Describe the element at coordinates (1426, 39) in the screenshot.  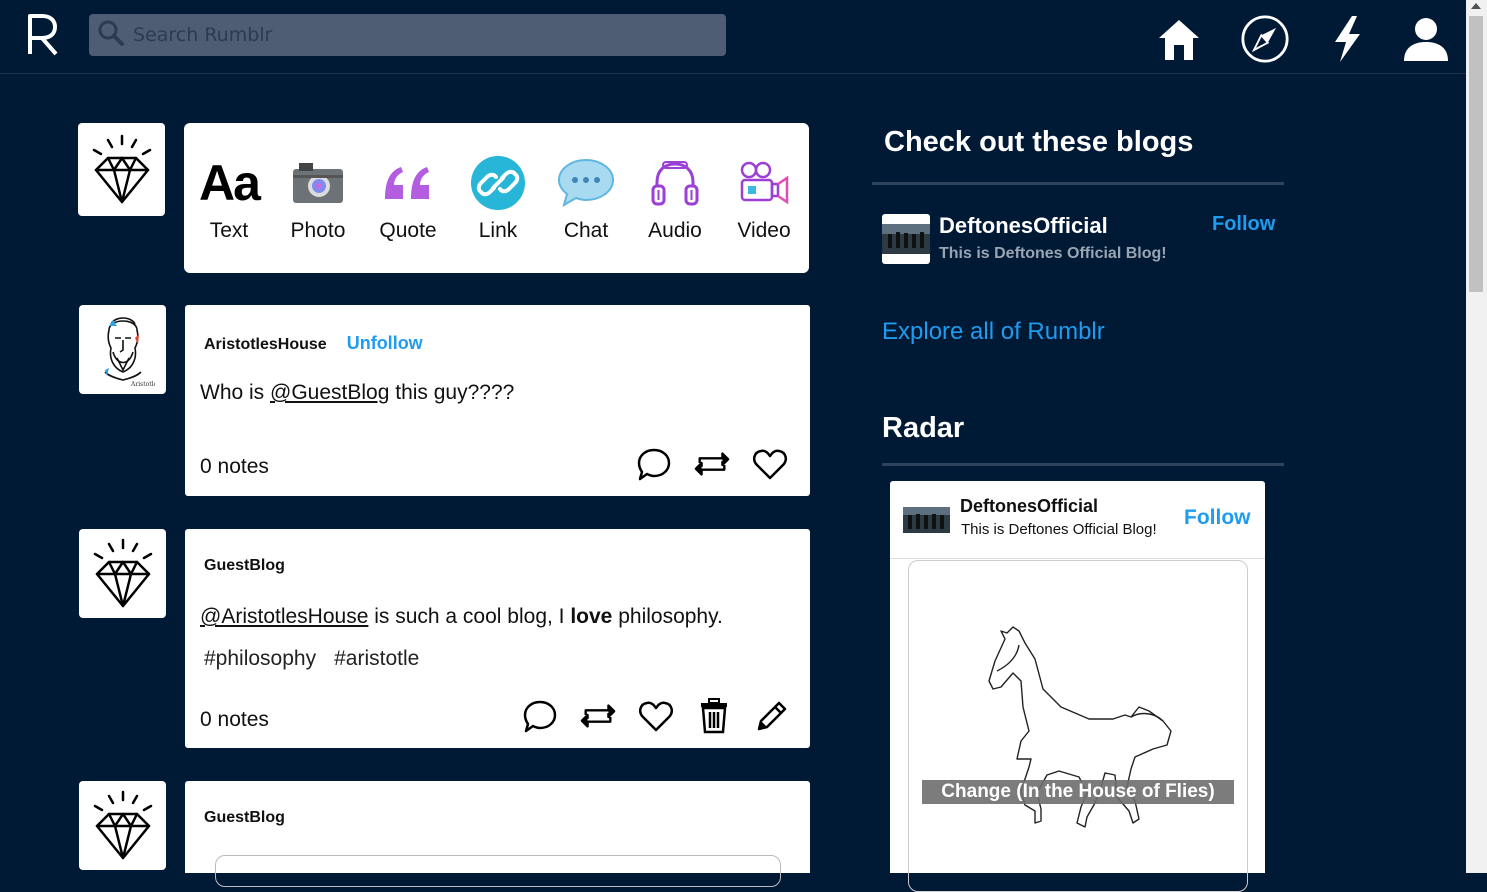
I see `account-user-icon` at that location.